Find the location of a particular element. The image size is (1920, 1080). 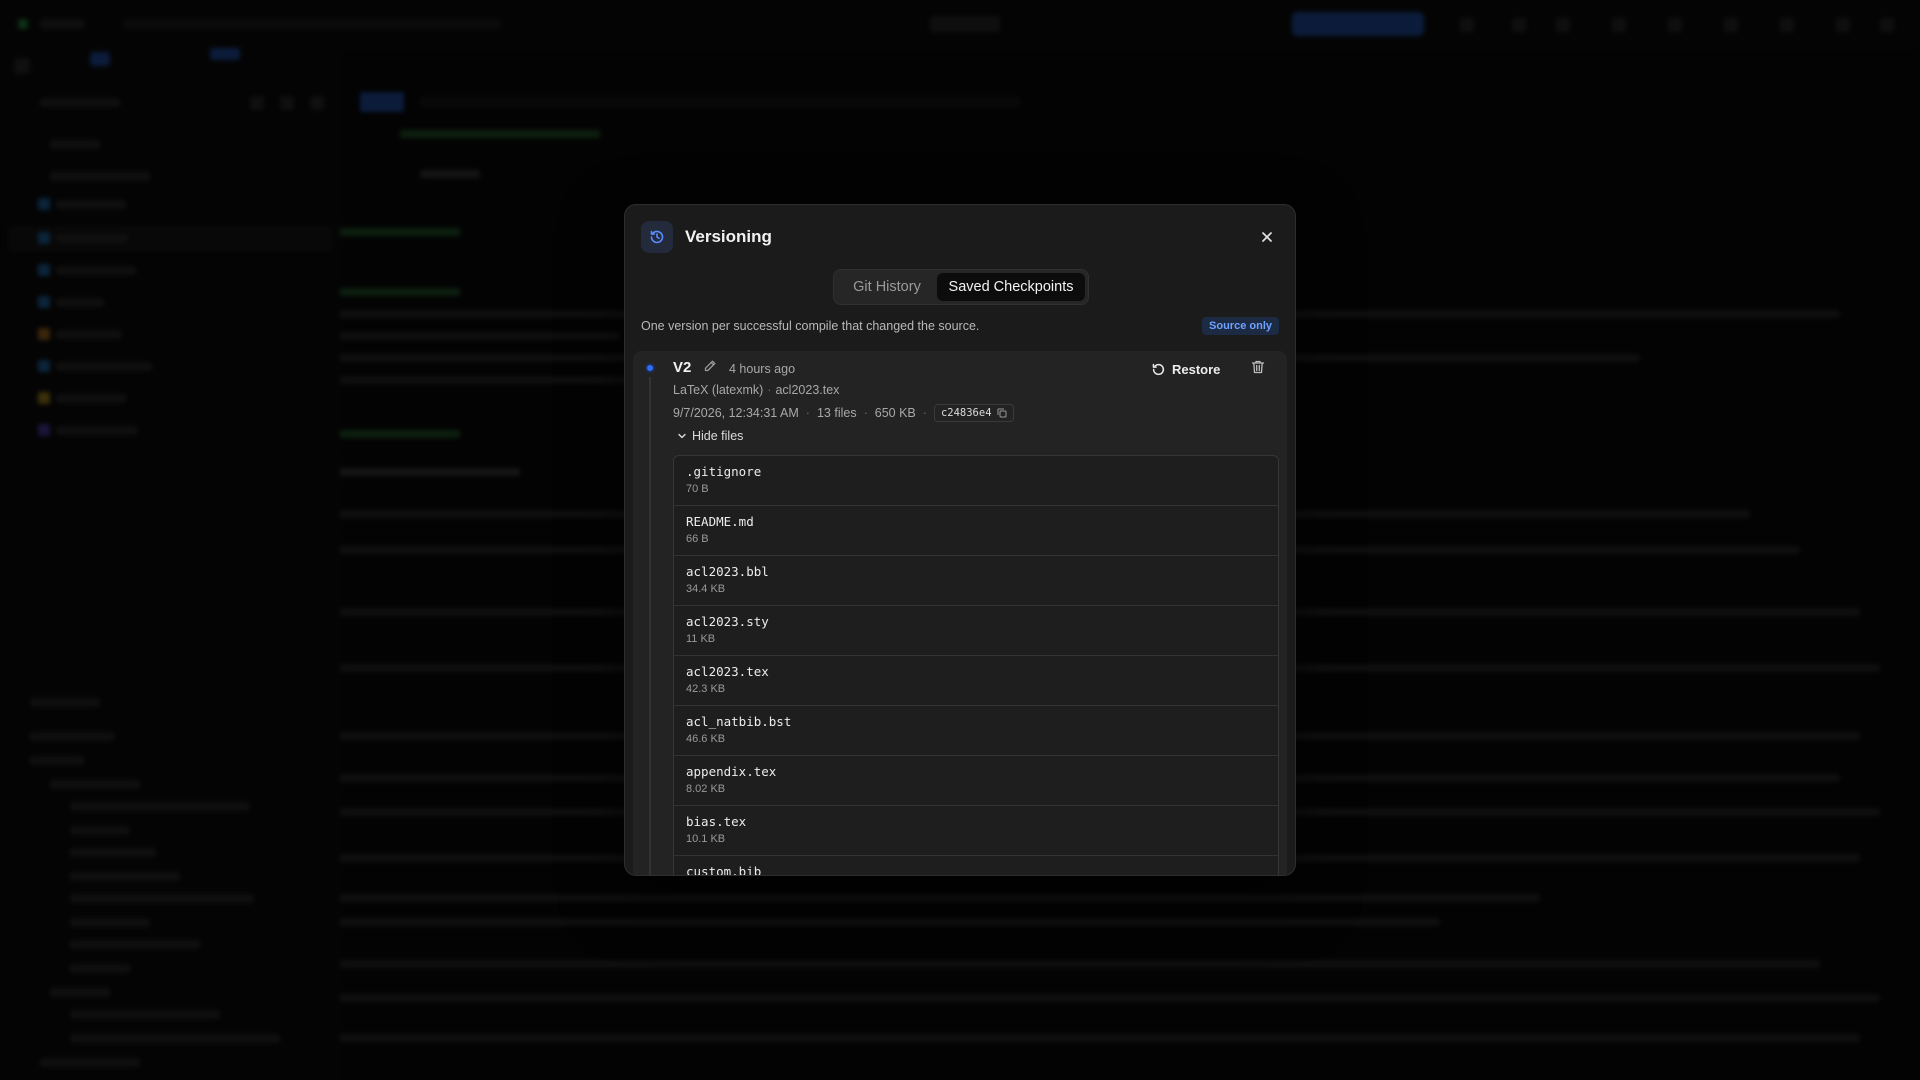

file-size: 11 KB is located at coordinates (701, 639).